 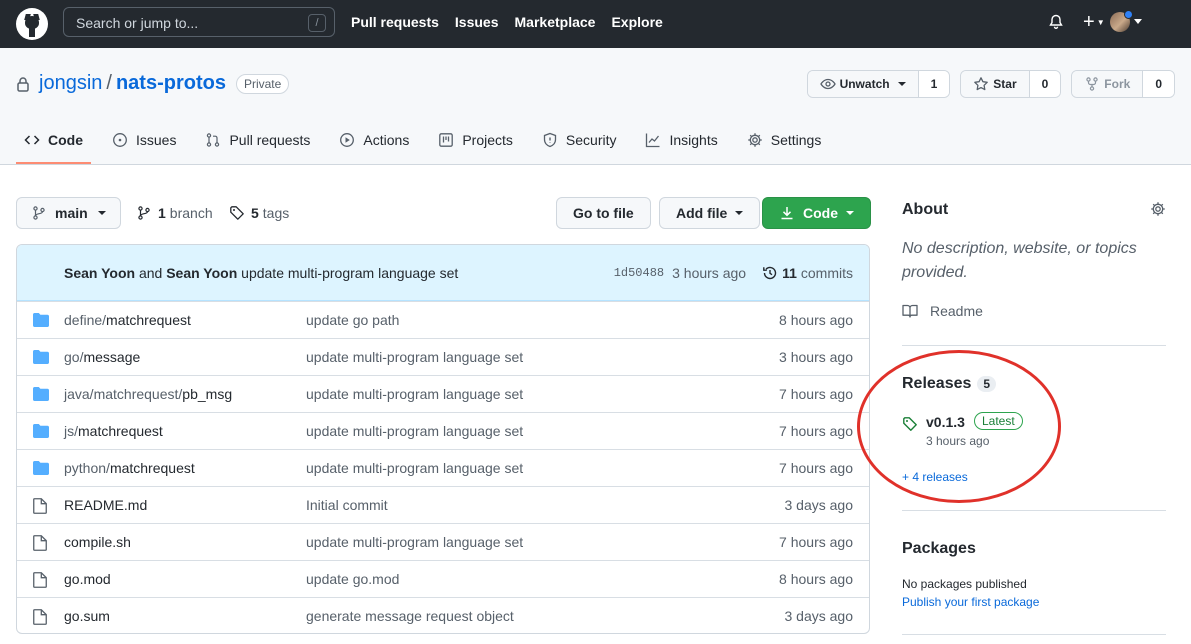 I want to click on repo-name-link: nats-protos, so click(x=171, y=83).